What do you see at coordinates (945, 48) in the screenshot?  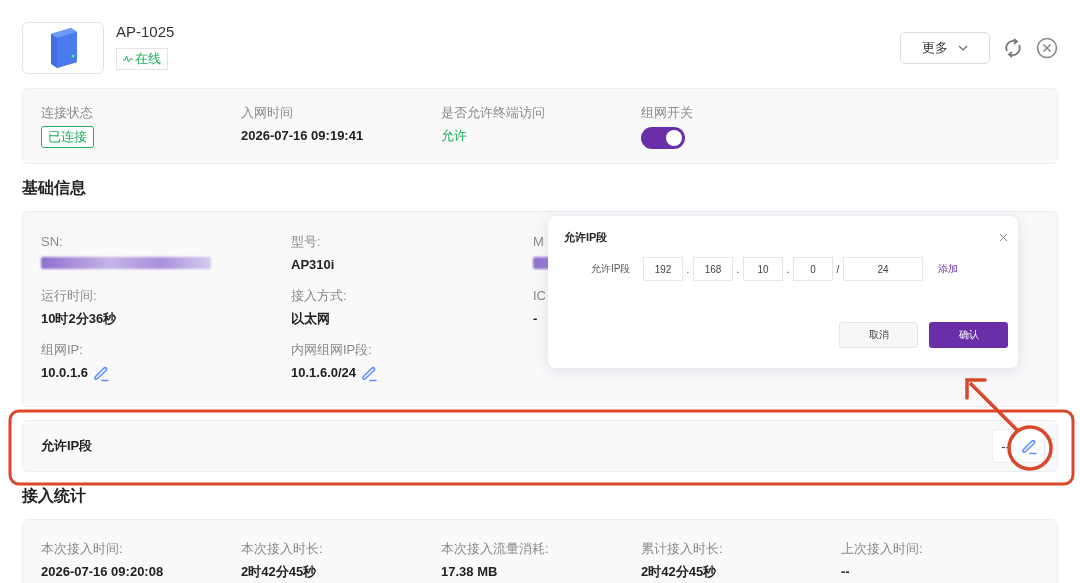 I see `more-button: 更多` at bounding box center [945, 48].